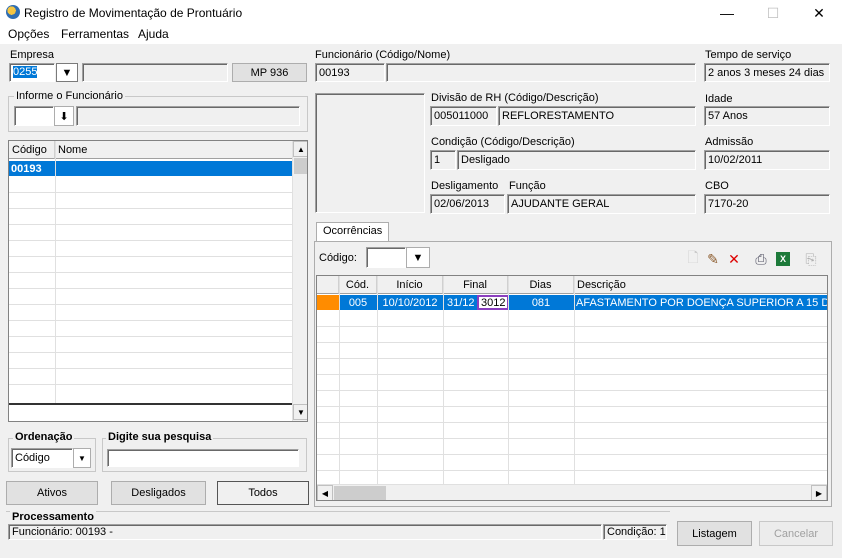 This screenshot has height=558, width=842. I want to click on col-header-marker, so click(328, 285).